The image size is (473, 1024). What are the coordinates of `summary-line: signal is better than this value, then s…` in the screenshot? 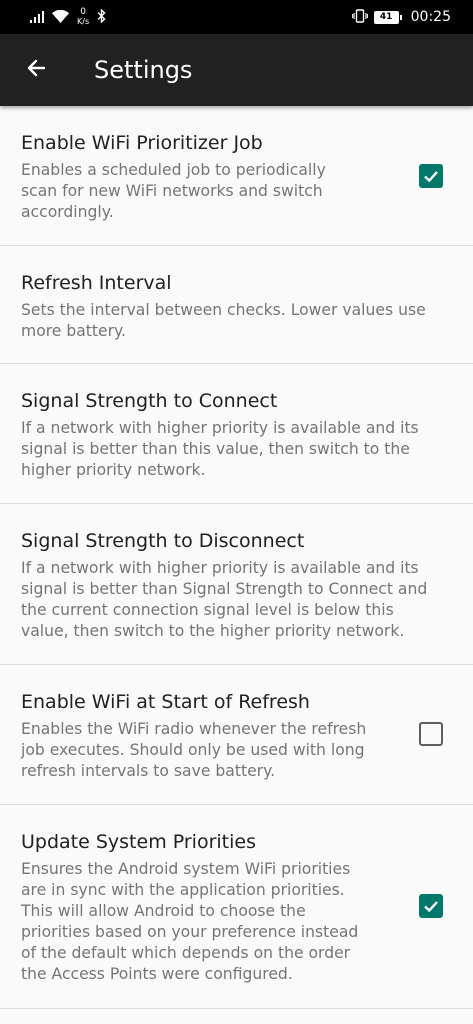 It's located at (215, 449).